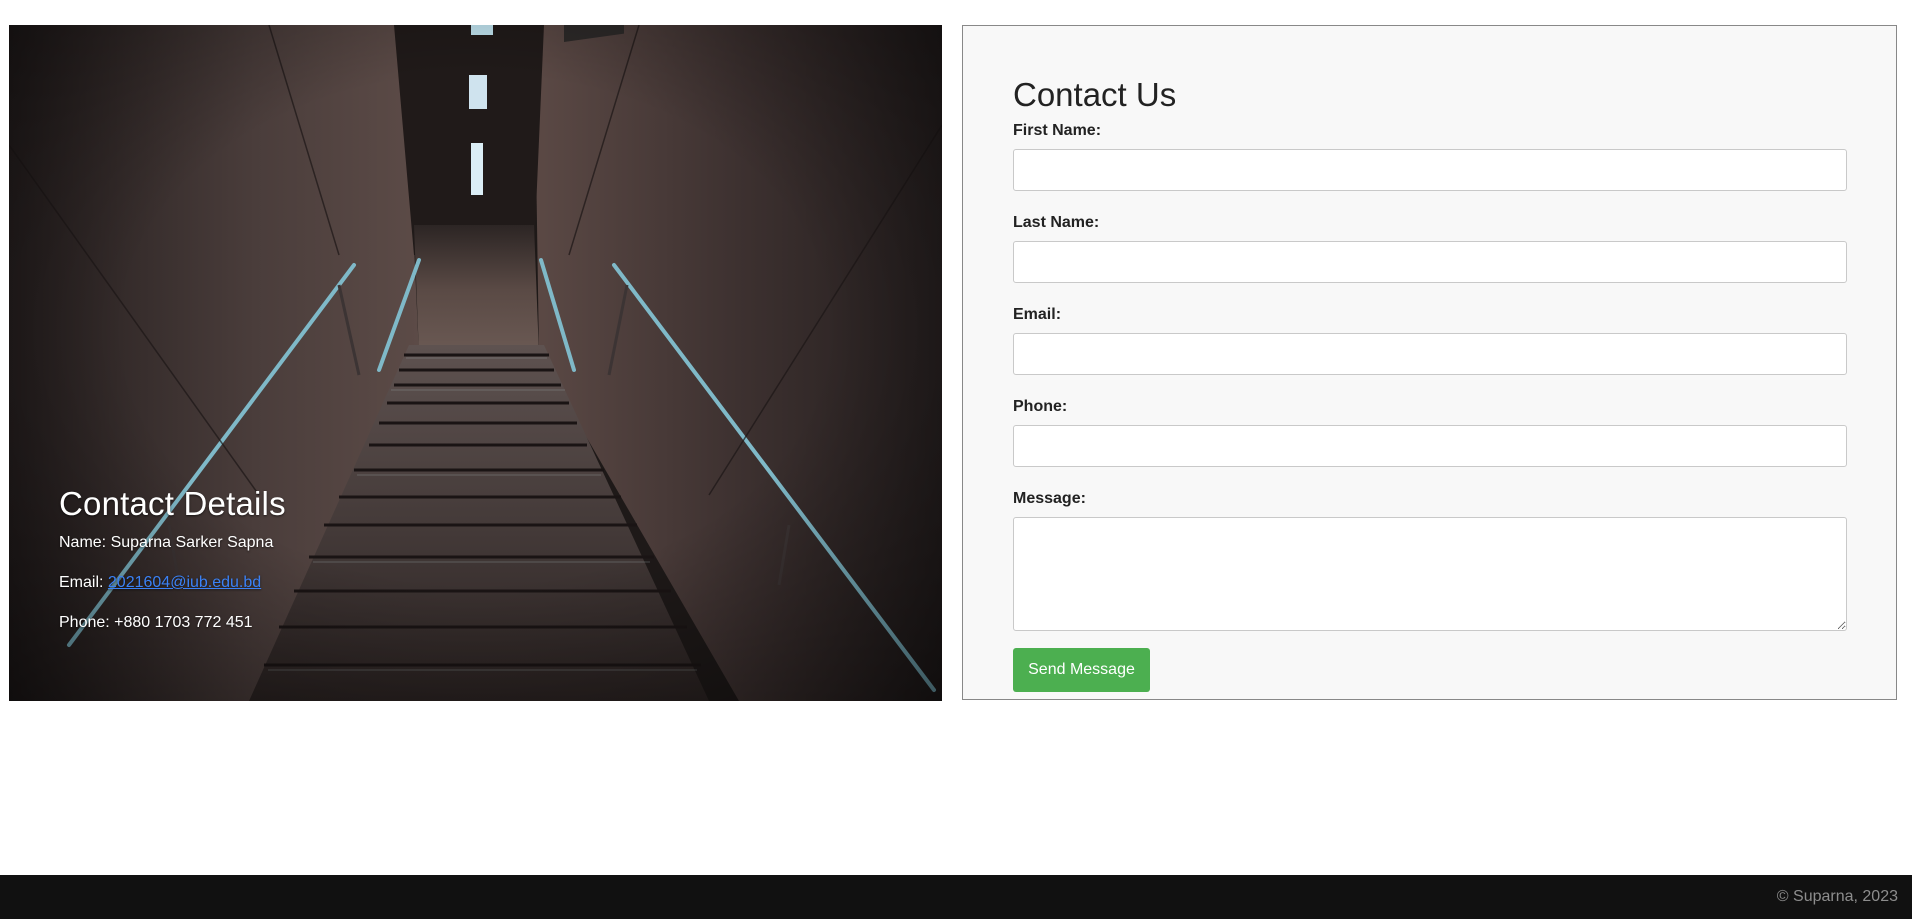 Image resolution: width=1912 pixels, height=919 pixels. What do you see at coordinates (1037, 314) in the screenshot?
I see `email-label: Email:` at bounding box center [1037, 314].